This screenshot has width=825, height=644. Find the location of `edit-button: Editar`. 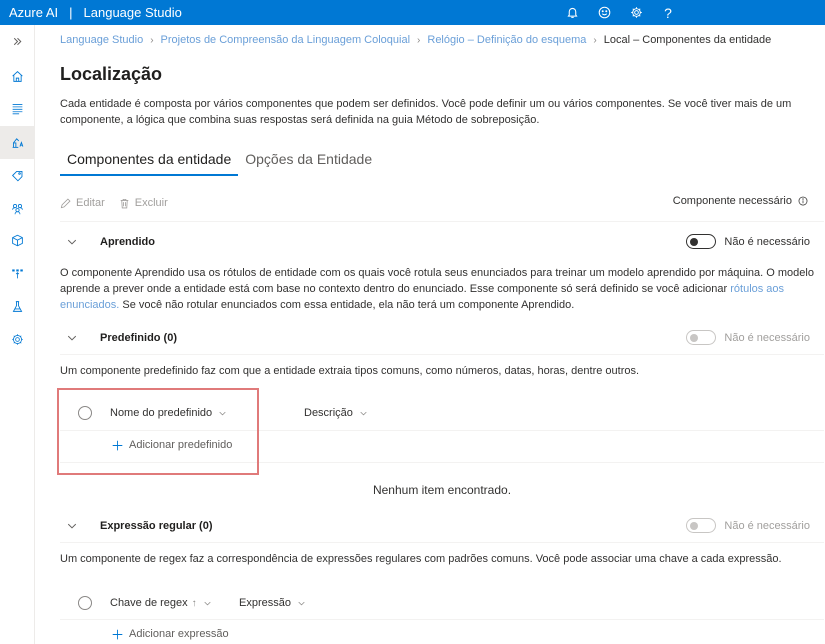

edit-button: Editar is located at coordinates (82, 203).